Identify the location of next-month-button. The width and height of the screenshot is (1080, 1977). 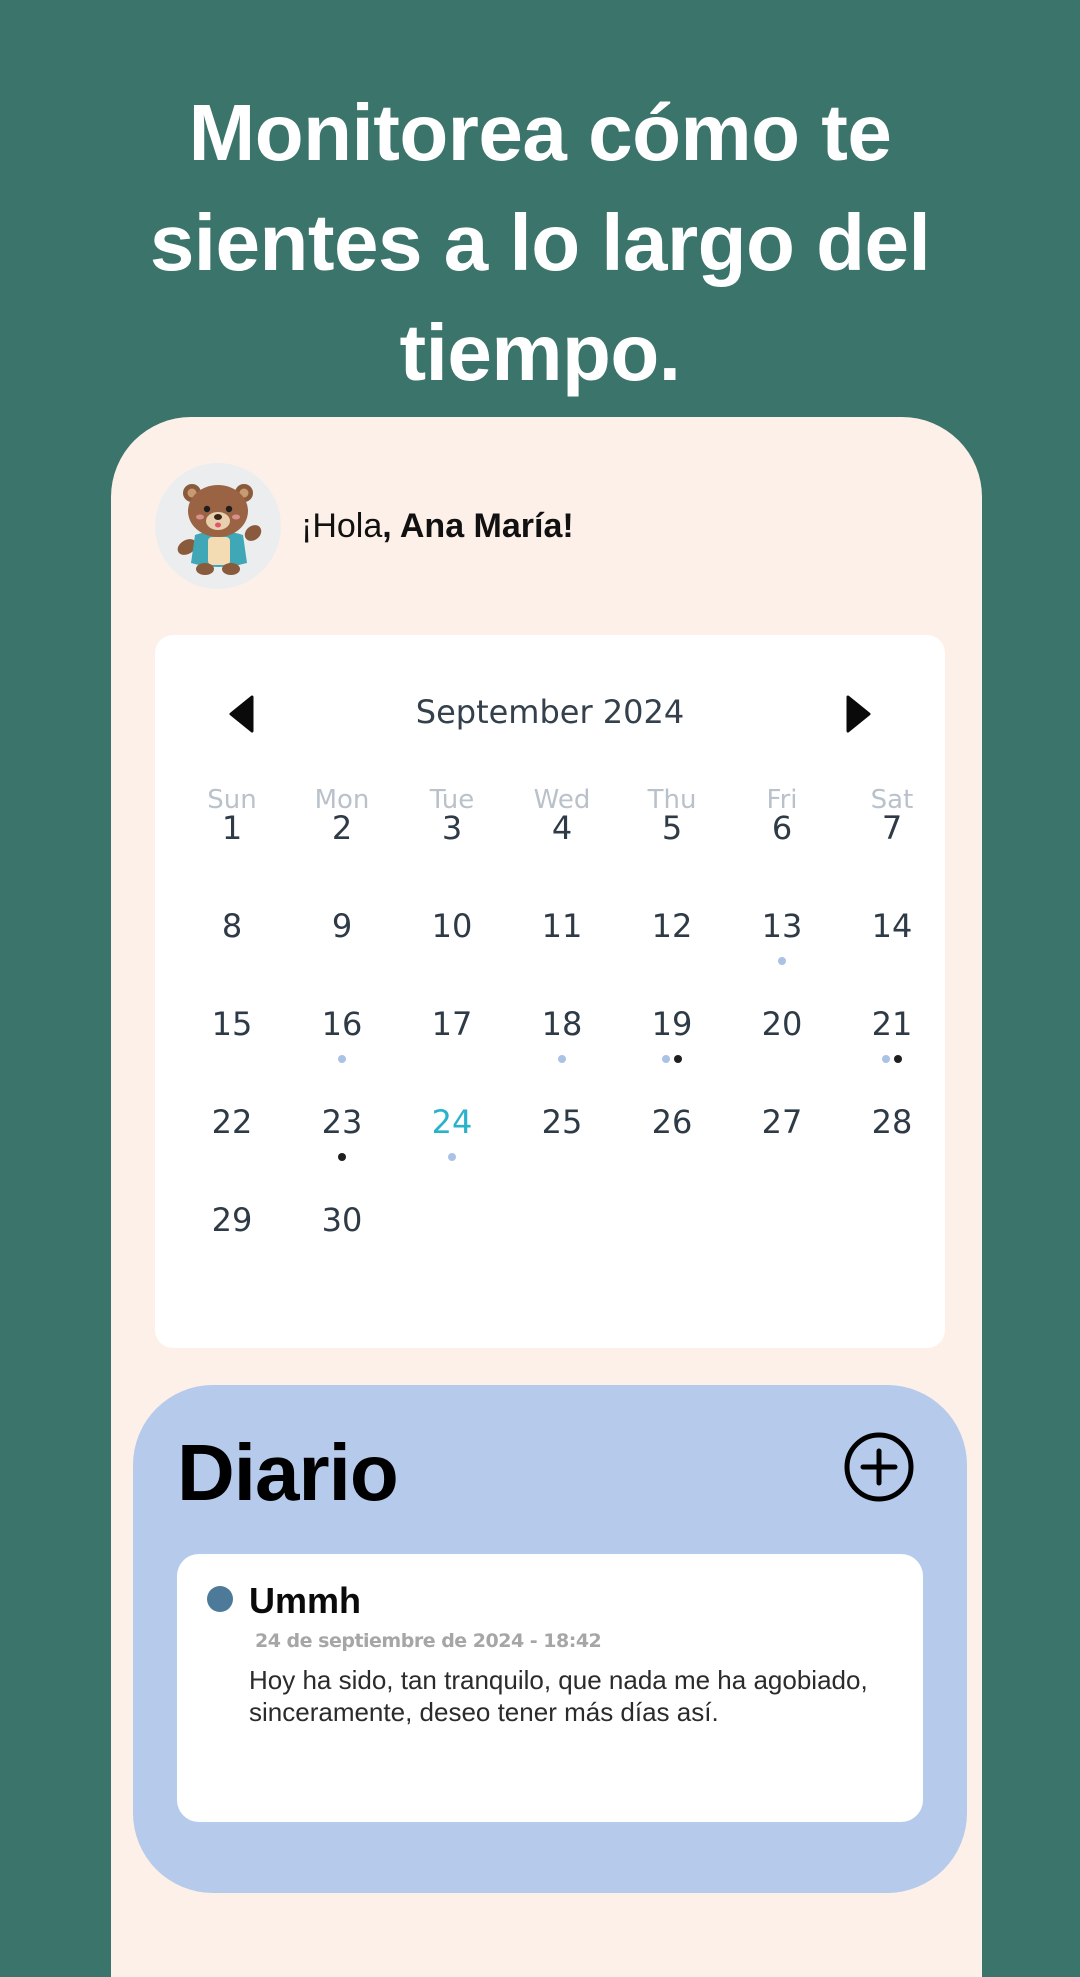
(859, 714).